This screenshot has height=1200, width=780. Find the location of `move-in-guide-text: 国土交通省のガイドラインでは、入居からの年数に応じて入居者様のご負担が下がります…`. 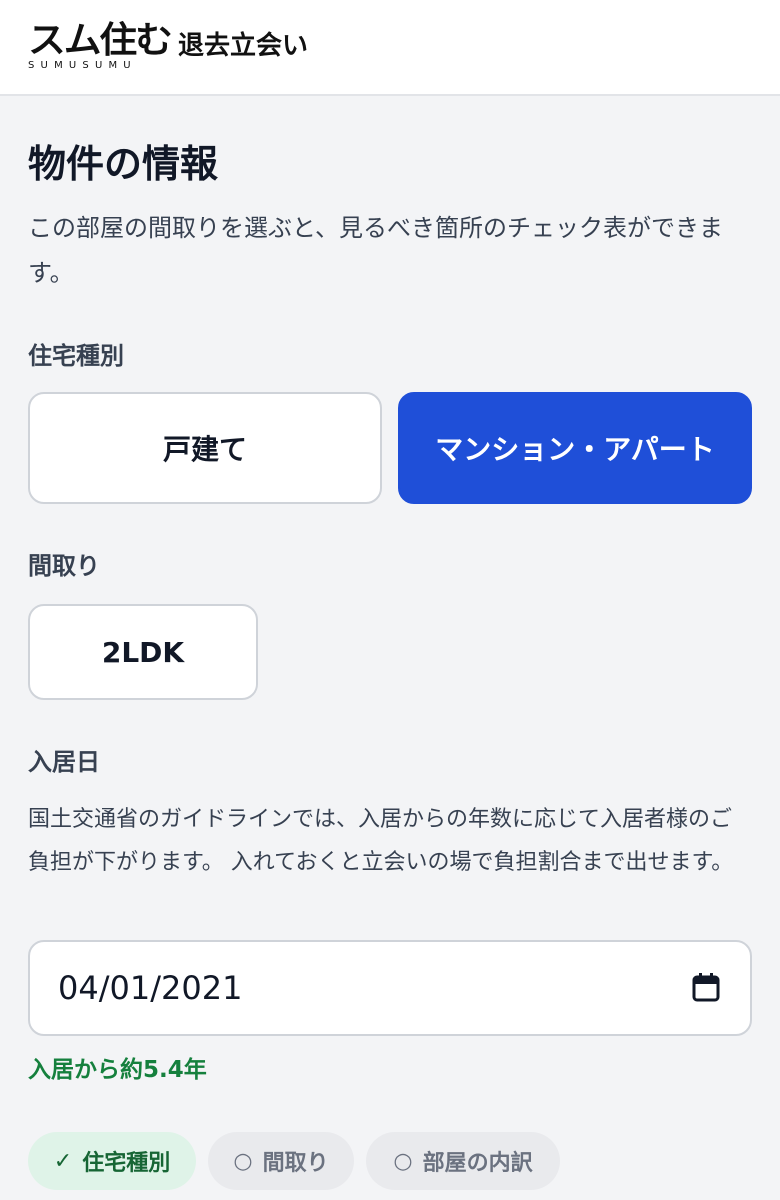

move-in-guide-text: 国土交通省のガイドラインでは、入居からの年数に応じて入居者様のご負担が下がります… is located at coordinates (381, 841).